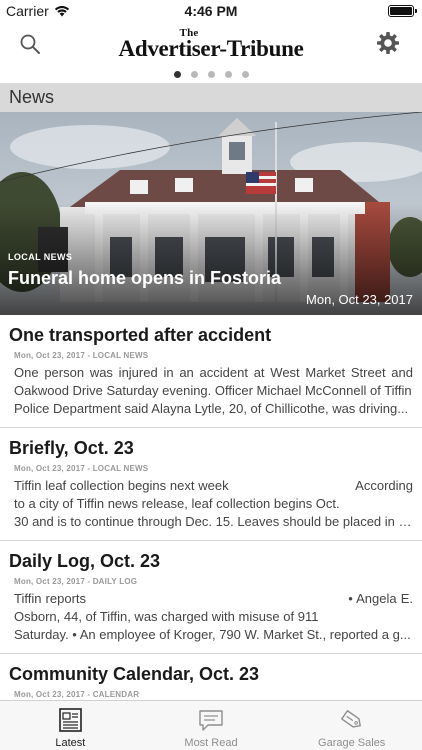 The height and width of the screenshot is (750, 422). I want to click on masthead-logo: The Advertiser-Tribune, so click(211, 44).